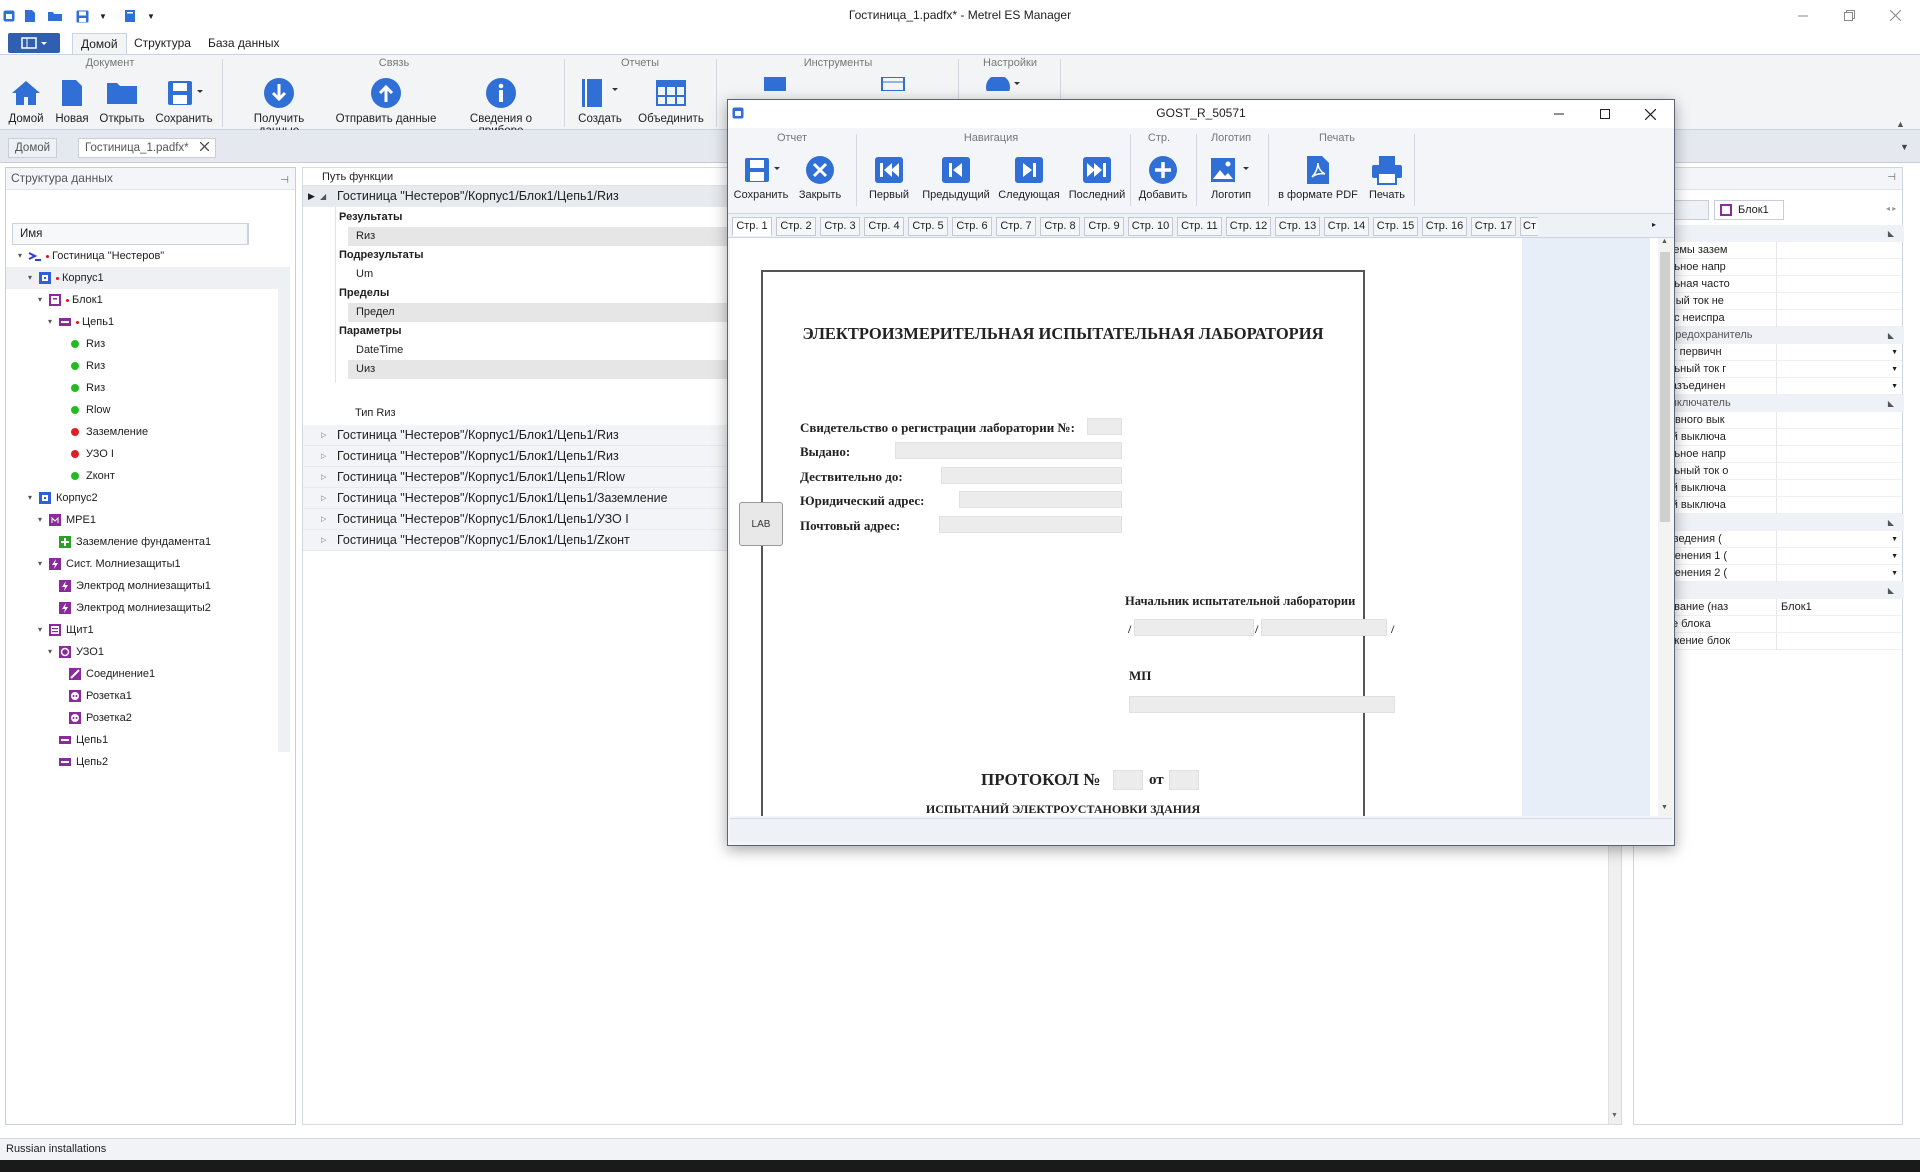  What do you see at coordinates (1395, 226) in the screenshot?
I see `page-tab: Стр. 15` at bounding box center [1395, 226].